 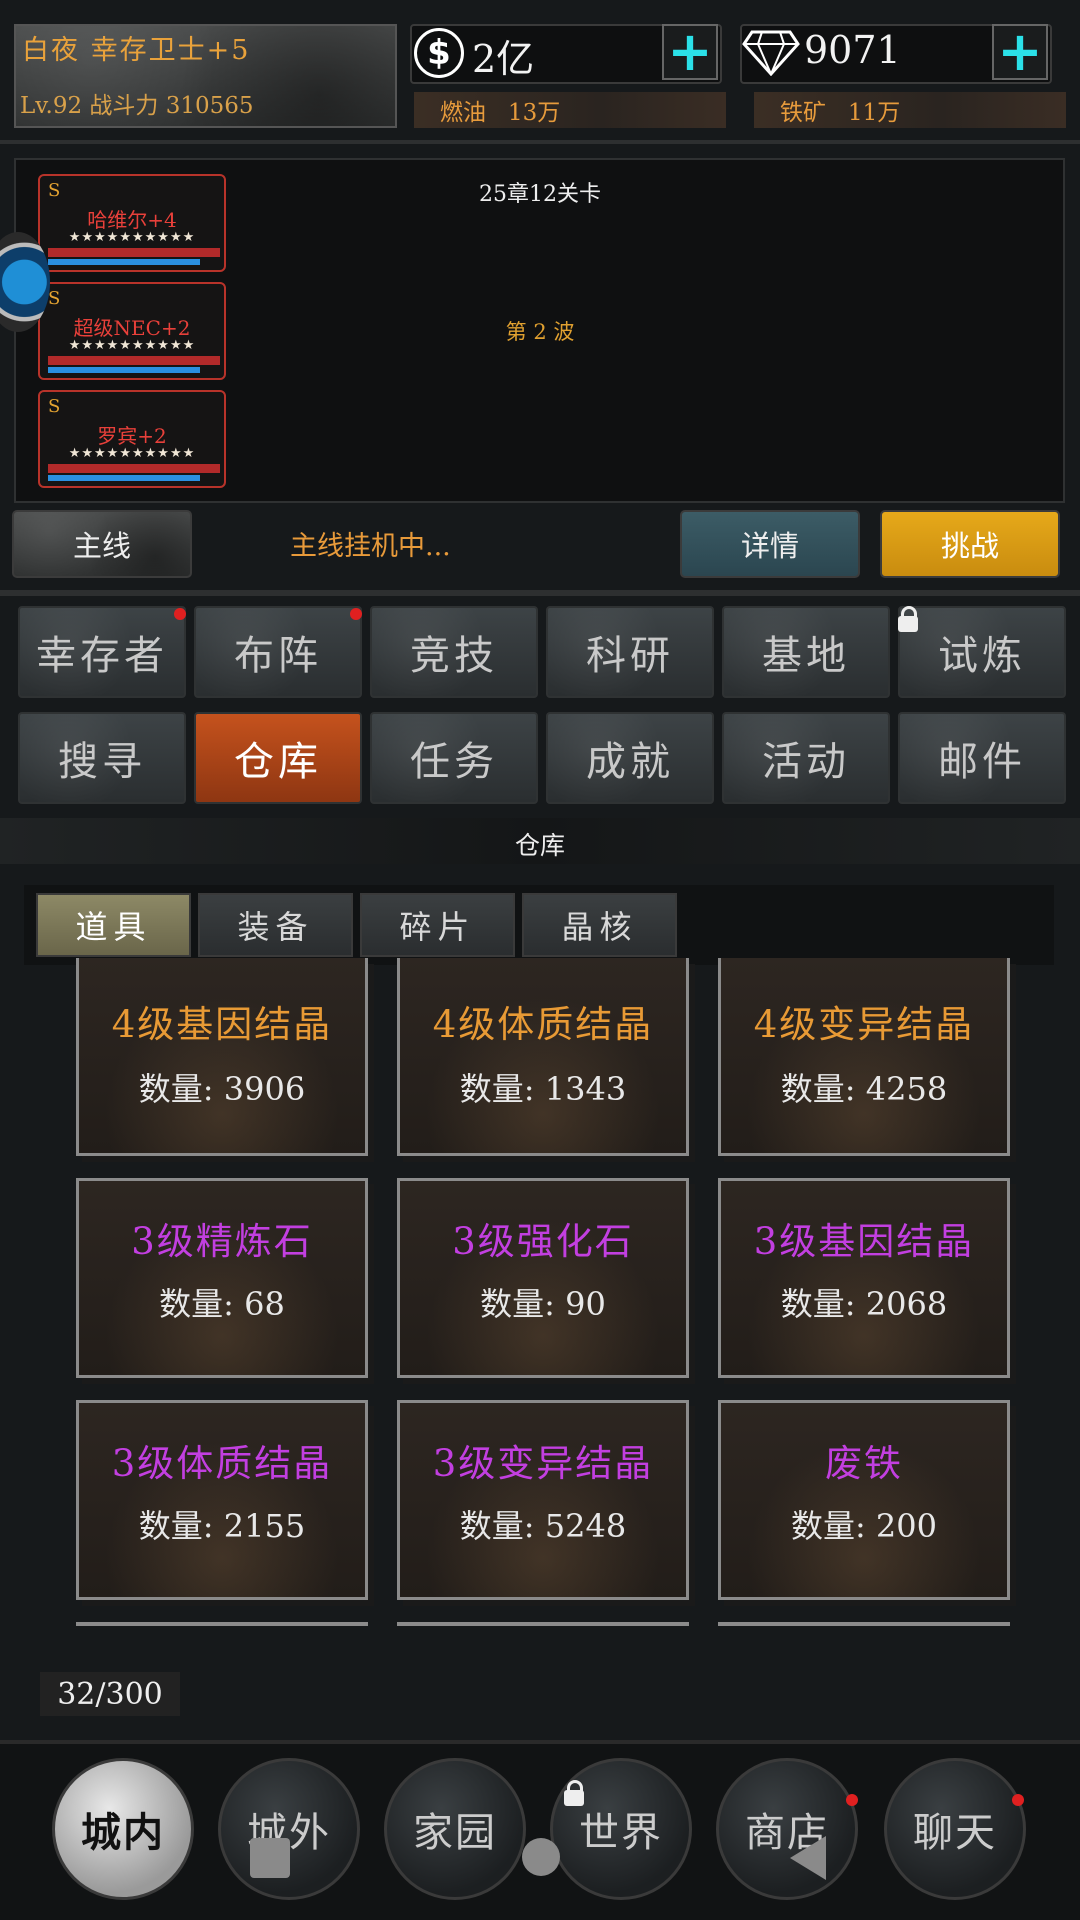 What do you see at coordinates (806, 758) in the screenshot?
I see `nav-events: 活动` at bounding box center [806, 758].